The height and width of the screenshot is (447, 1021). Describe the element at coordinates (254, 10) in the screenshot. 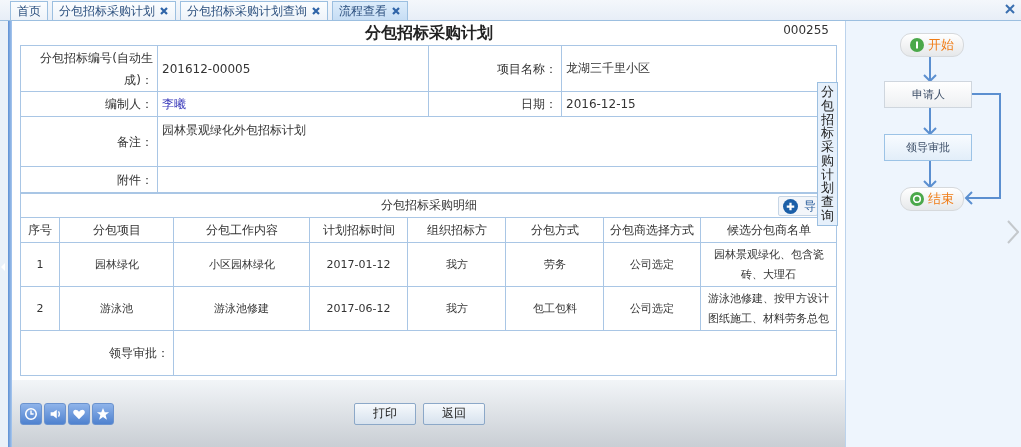

I see `tab: 分包招标采购计划查询` at that location.